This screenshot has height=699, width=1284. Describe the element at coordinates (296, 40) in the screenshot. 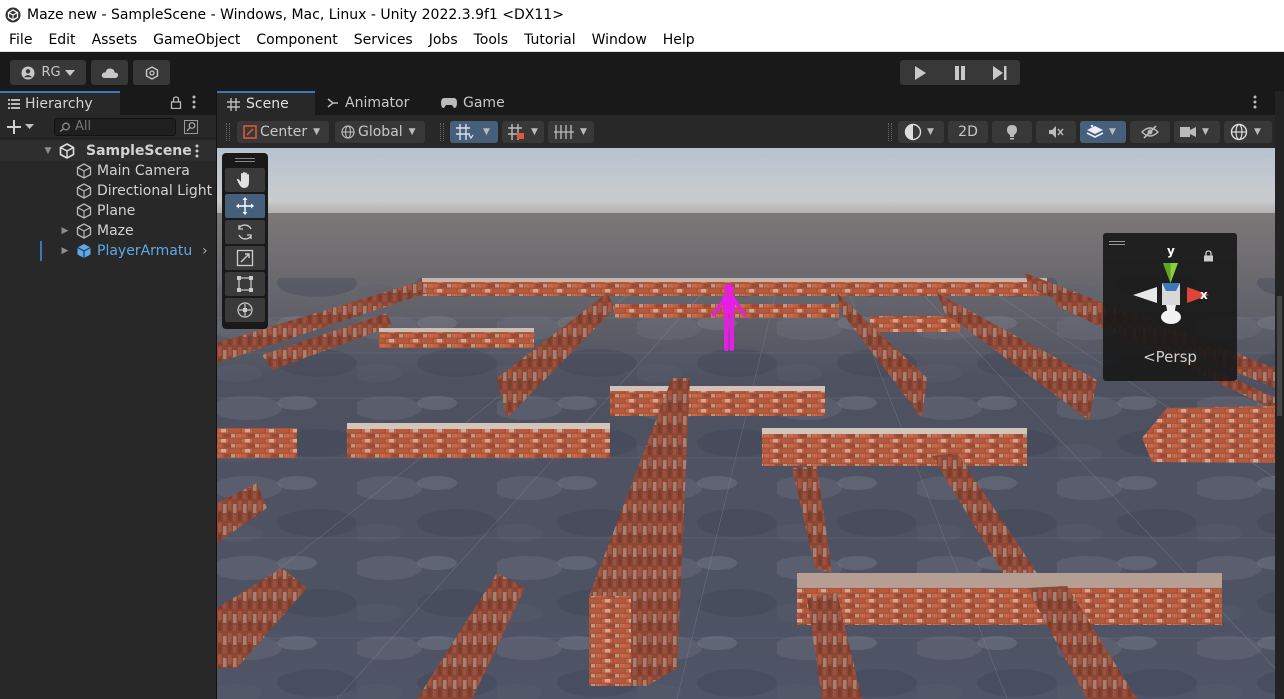

I see `menu-component: Component` at that location.